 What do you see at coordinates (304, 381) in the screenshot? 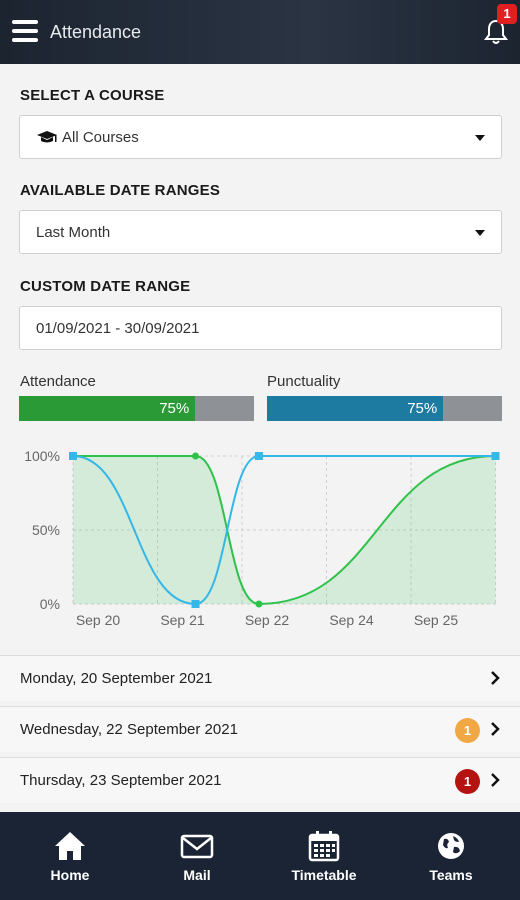
I see `punctuality-label: Punctuality` at bounding box center [304, 381].